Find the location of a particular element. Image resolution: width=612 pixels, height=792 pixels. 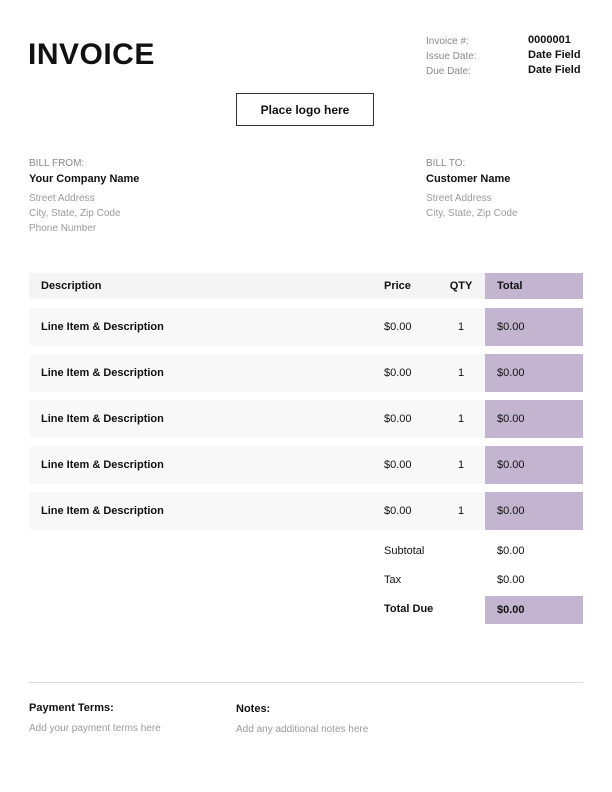

due-date-label: Due Date: is located at coordinates (449, 71).